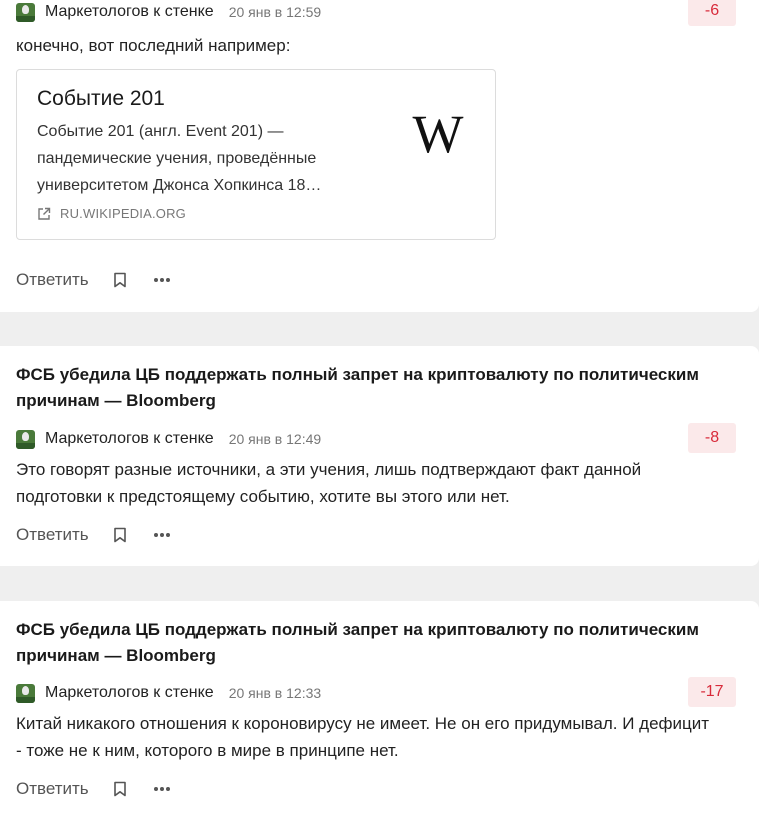 This screenshot has height=821, width=759. I want to click on wikipedia-logo: W, so click(438, 134).